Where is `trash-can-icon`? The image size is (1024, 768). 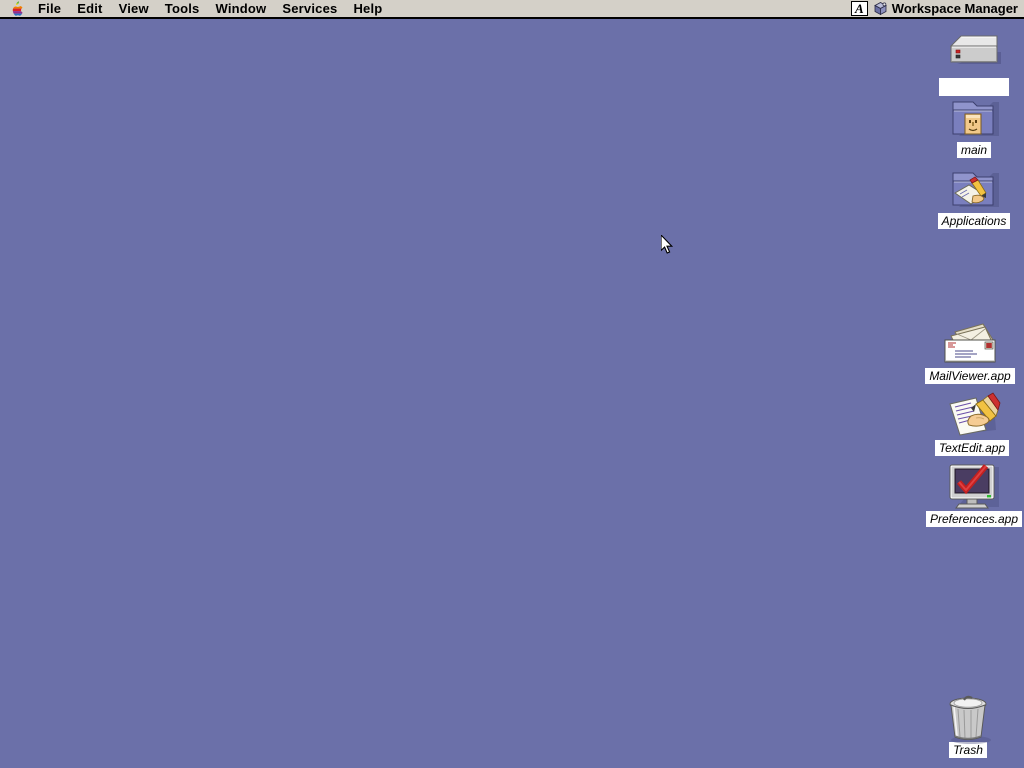
trash-can-icon is located at coordinates (968, 718).